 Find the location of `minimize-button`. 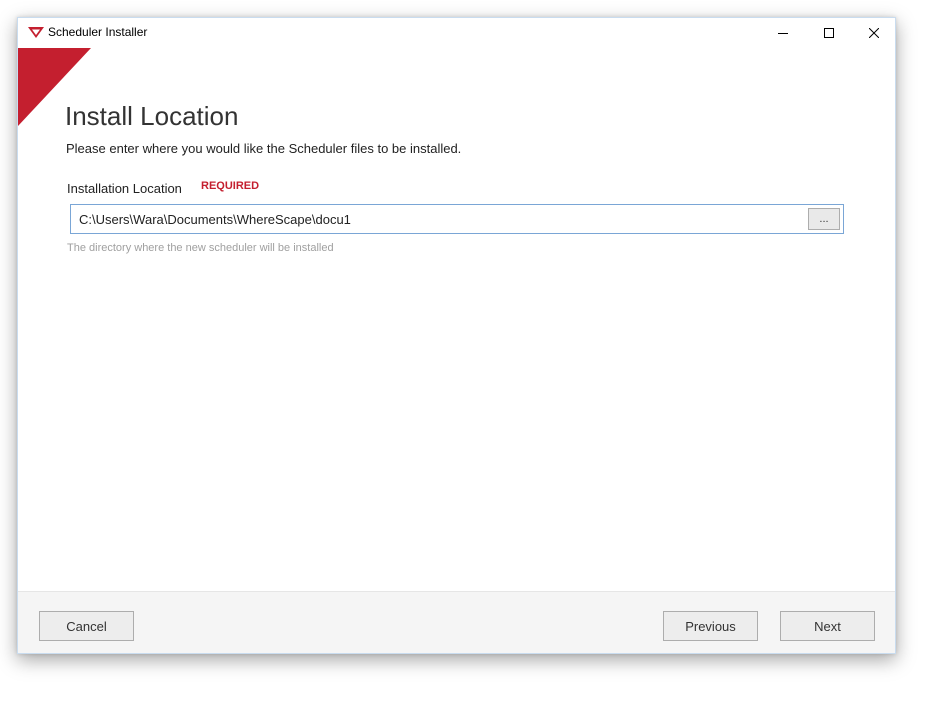

minimize-button is located at coordinates (783, 33).